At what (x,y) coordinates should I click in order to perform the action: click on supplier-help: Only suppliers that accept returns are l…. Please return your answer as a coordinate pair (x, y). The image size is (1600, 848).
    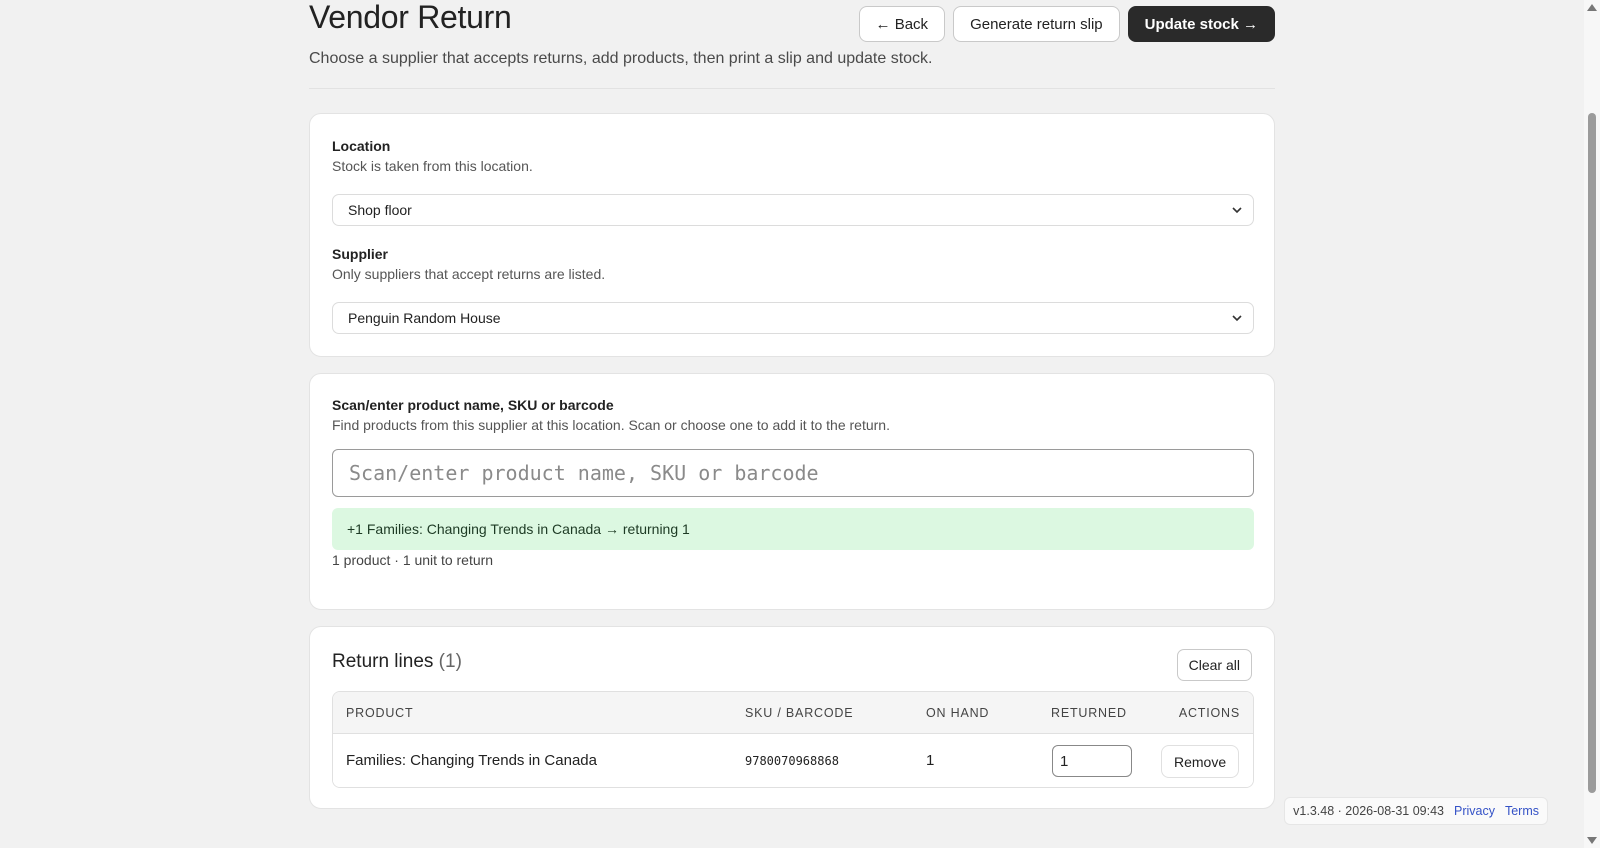
    Looking at the image, I should click on (469, 274).